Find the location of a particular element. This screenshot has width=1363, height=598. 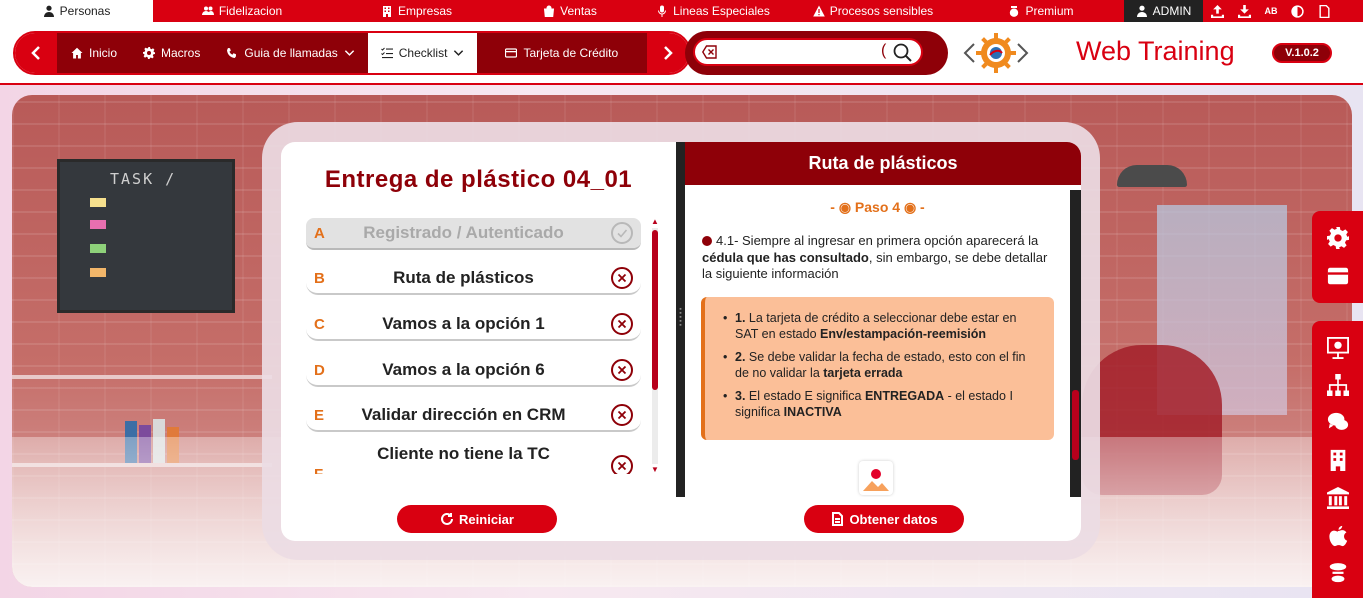

nav-item-checklist: Checklist is located at coordinates (422, 53).